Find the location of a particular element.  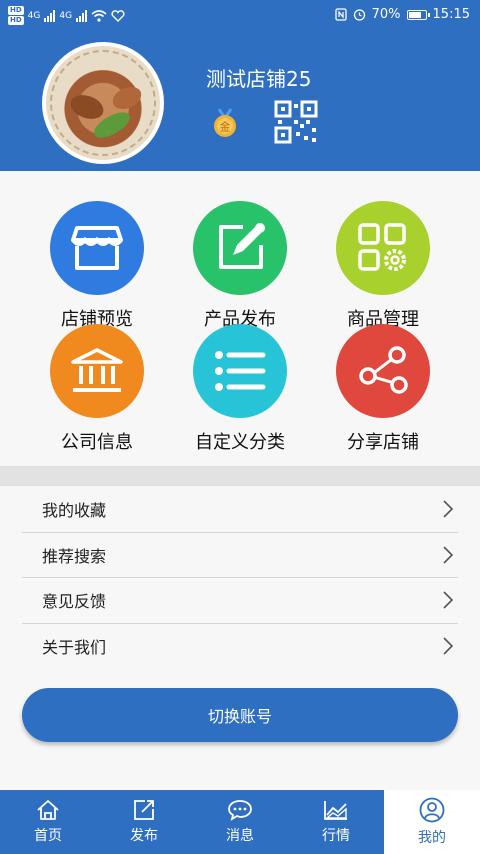

status-right: 70% 15:15 is located at coordinates (402, 14).